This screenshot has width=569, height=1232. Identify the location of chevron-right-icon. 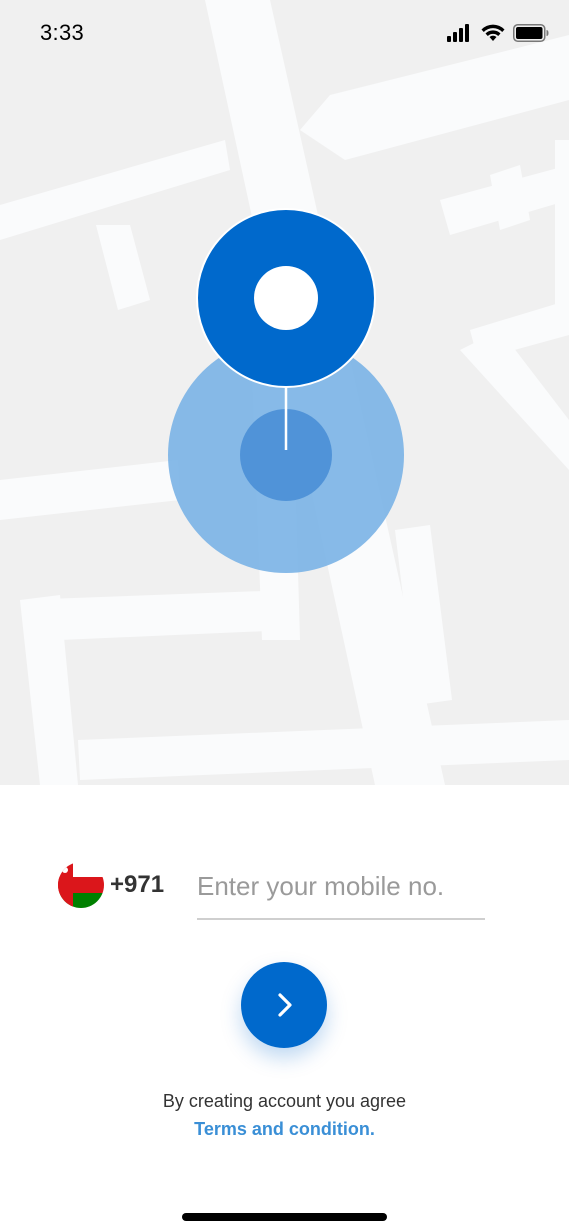
(285, 1005).